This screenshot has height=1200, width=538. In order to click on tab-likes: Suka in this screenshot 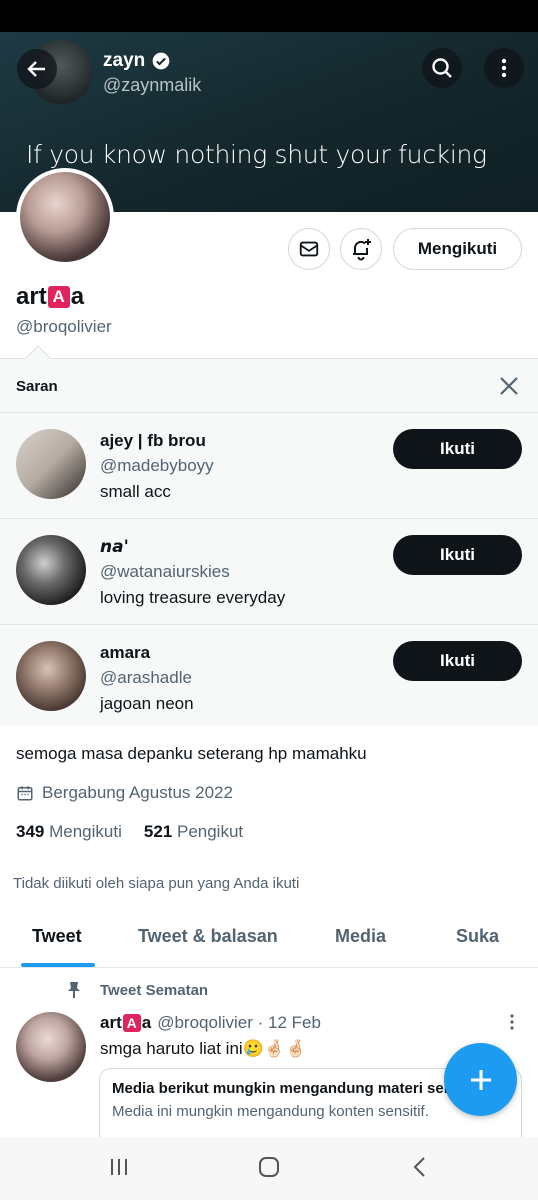, I will do `click(477, 936)`.